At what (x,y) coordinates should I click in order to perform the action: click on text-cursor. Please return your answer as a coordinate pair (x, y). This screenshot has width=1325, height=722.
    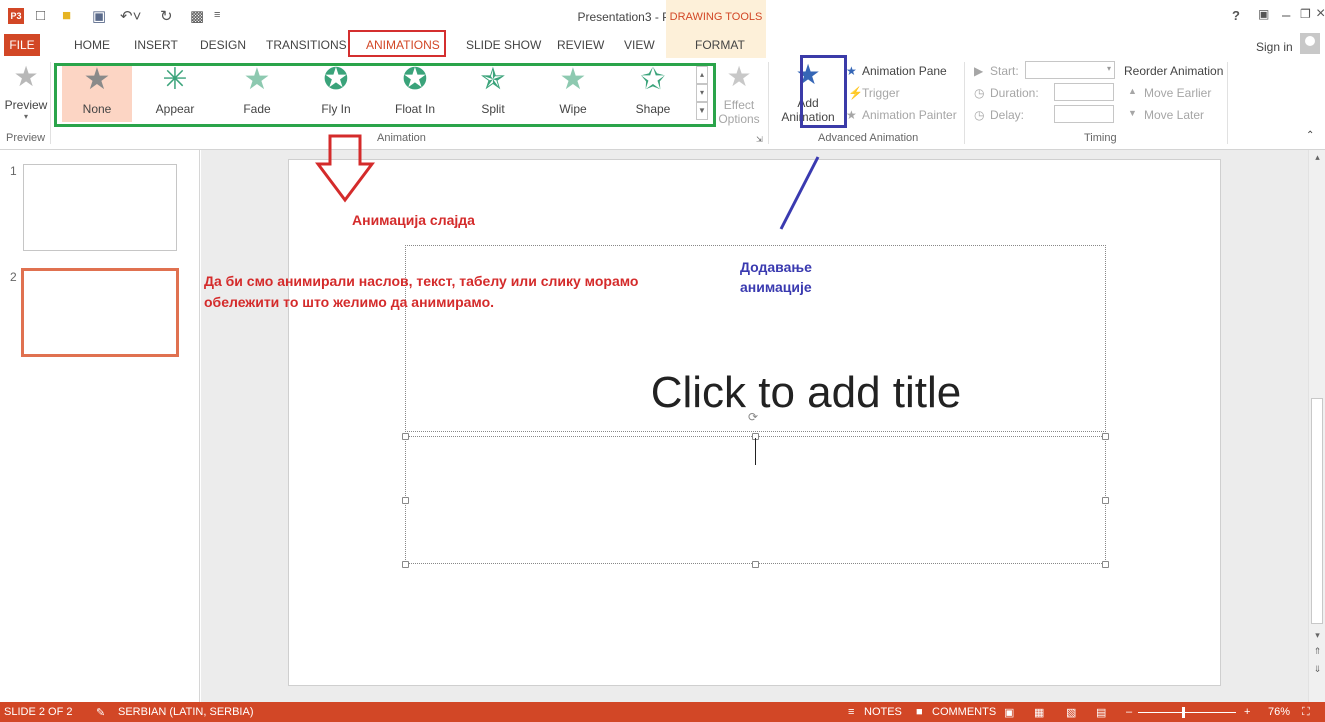
    Looking at the image, I should click on (755, 451).